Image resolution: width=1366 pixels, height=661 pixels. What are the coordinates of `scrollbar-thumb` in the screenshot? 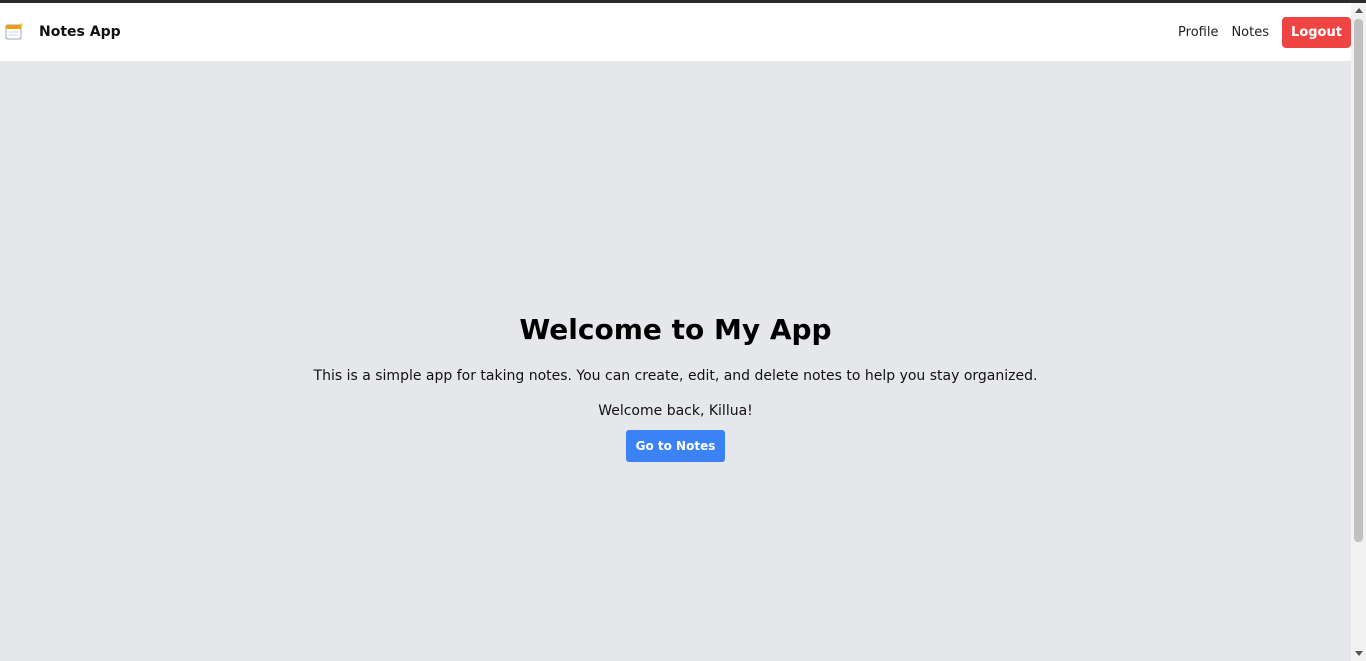 It's located at (1358, 280).